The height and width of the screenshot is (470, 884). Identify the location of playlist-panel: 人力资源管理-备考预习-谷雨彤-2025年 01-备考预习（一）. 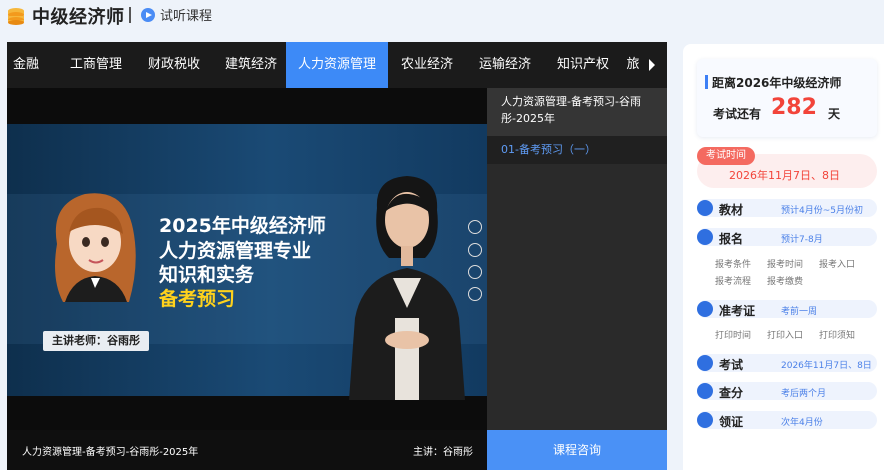
(577, 259).